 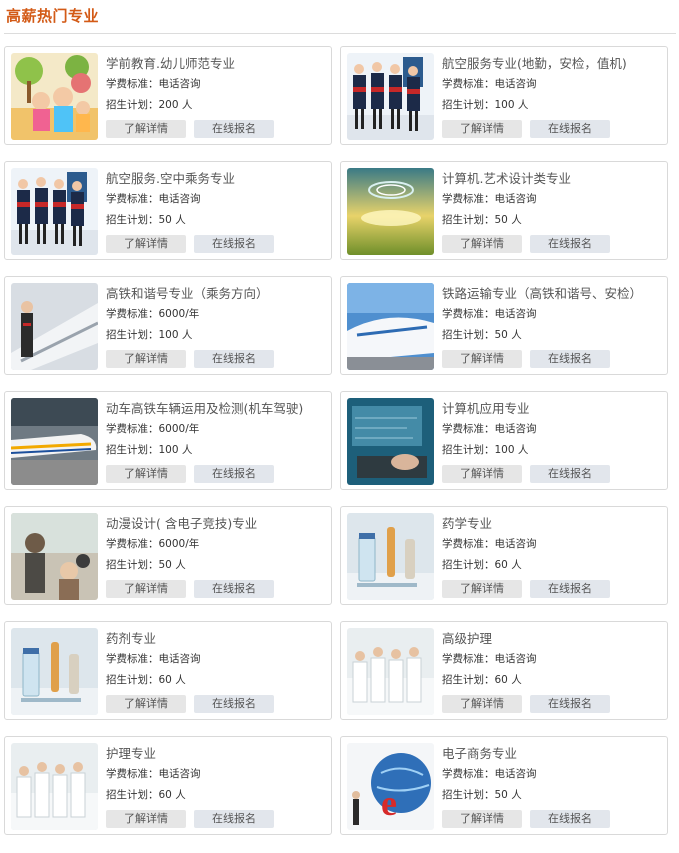 What do you see at coordinates (552, 64) in the screenshot?
I see `major-name: 航空服务专业(地勤，安检，值机)` at bounding box center [552, 64].